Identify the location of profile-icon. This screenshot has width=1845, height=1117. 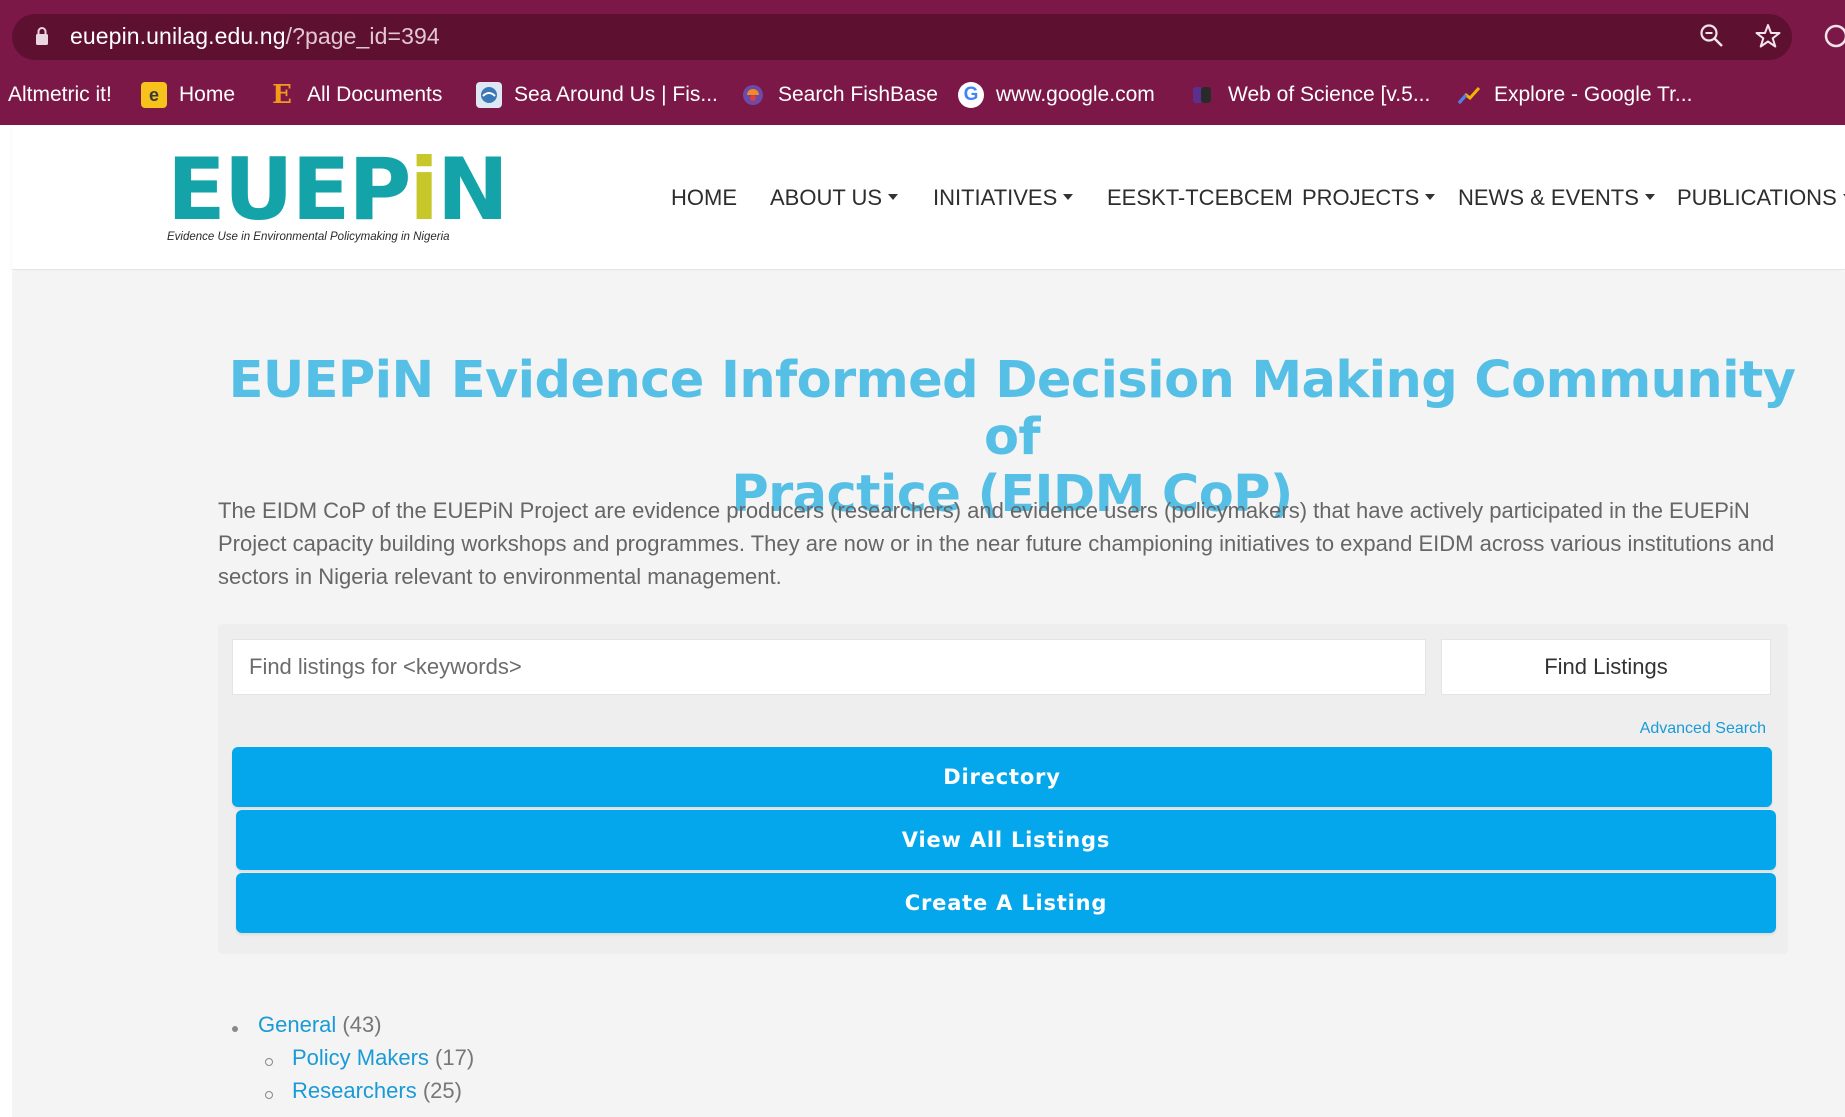
(1833, 36).